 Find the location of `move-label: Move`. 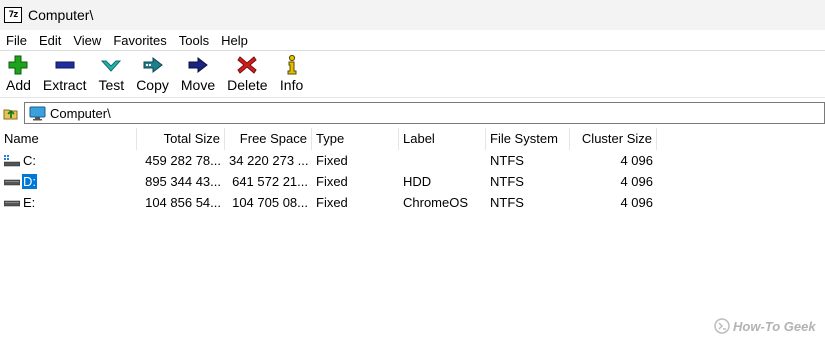

move-label: Move is located at coordinates (198, 85).